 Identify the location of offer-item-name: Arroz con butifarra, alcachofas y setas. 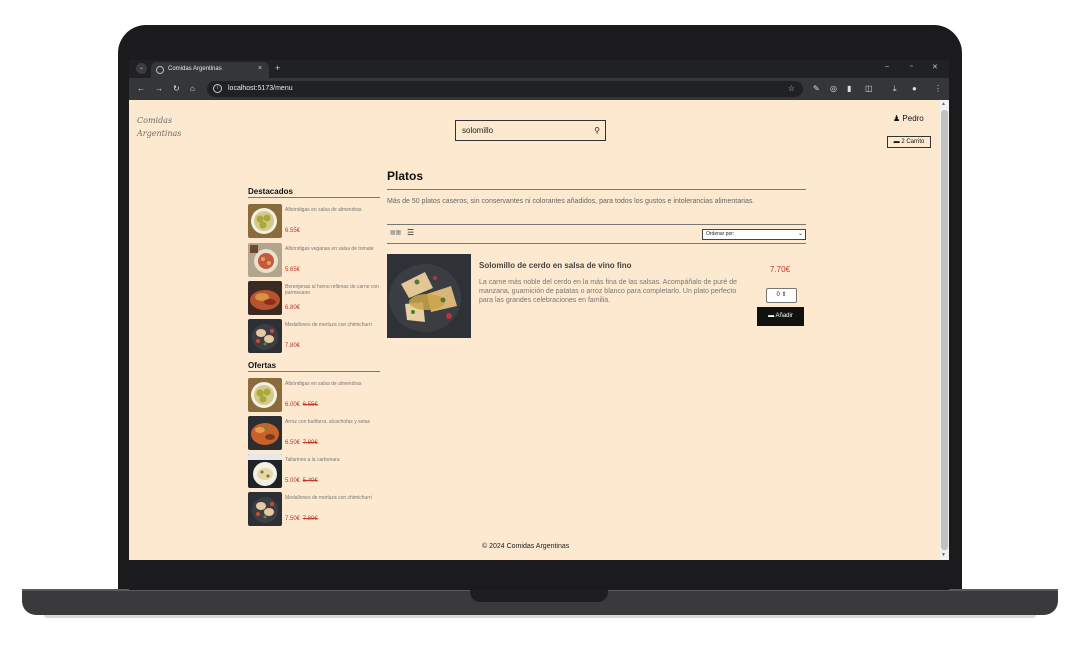
(328, 422).